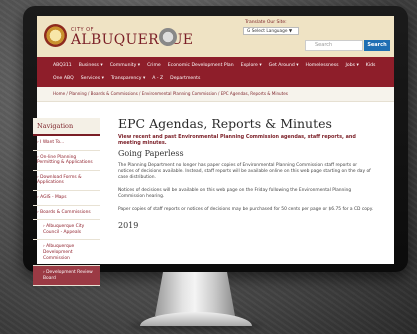  I want to click on monitor-stand-neck, so click(195, 294).